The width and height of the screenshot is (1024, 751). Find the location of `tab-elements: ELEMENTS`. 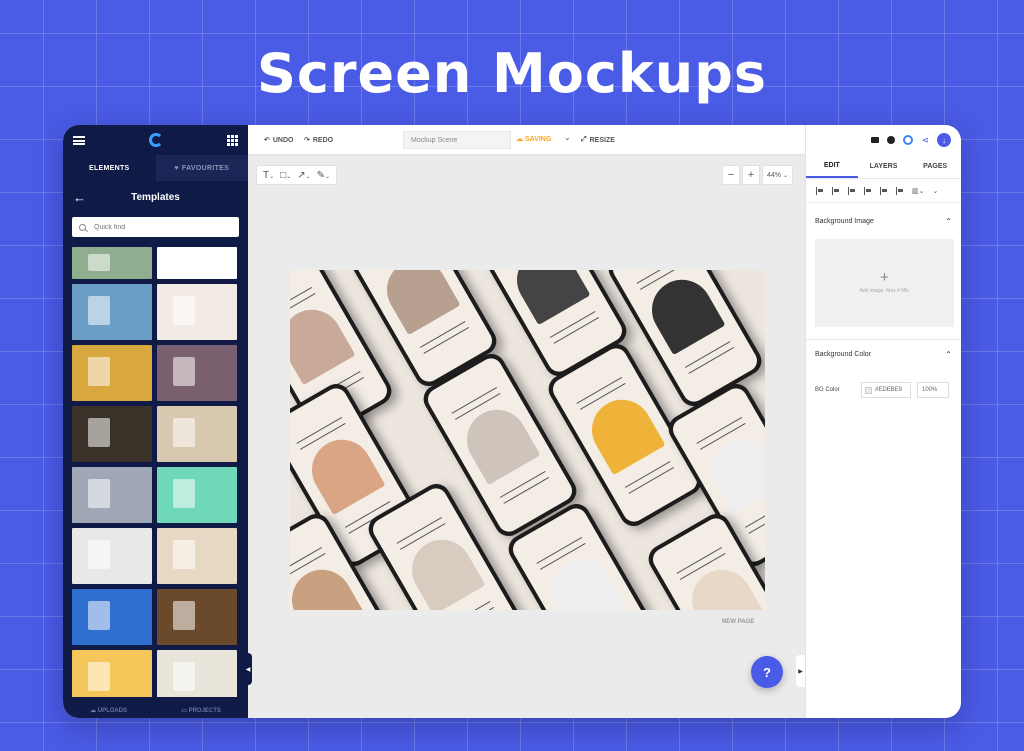

tab-elements: ELEMENTS is located at coordinates (109, 168).